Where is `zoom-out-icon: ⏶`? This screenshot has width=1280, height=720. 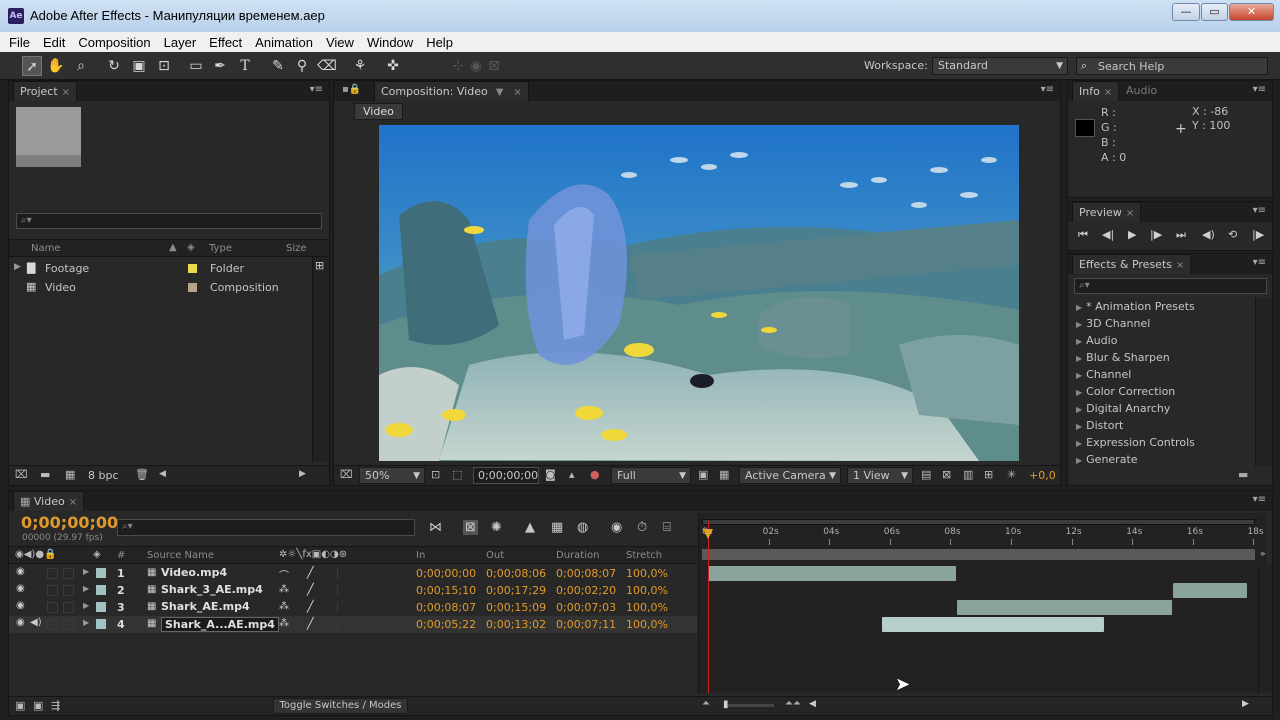 zoom-out-icon: ⏶ is located at coordinates (706, 703).